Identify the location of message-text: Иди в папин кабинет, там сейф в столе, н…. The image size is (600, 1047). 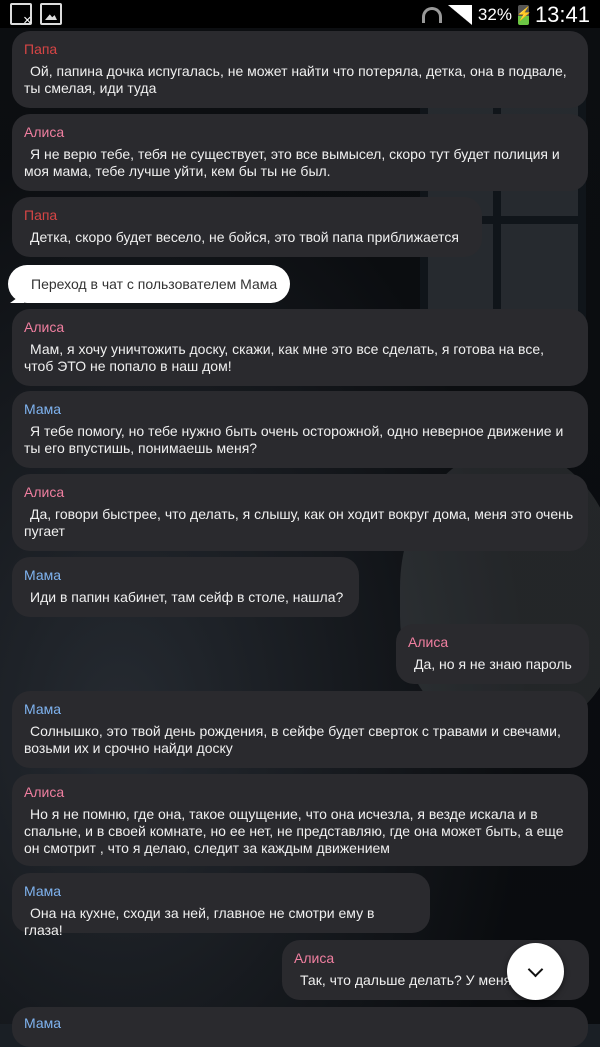
(187, 597).